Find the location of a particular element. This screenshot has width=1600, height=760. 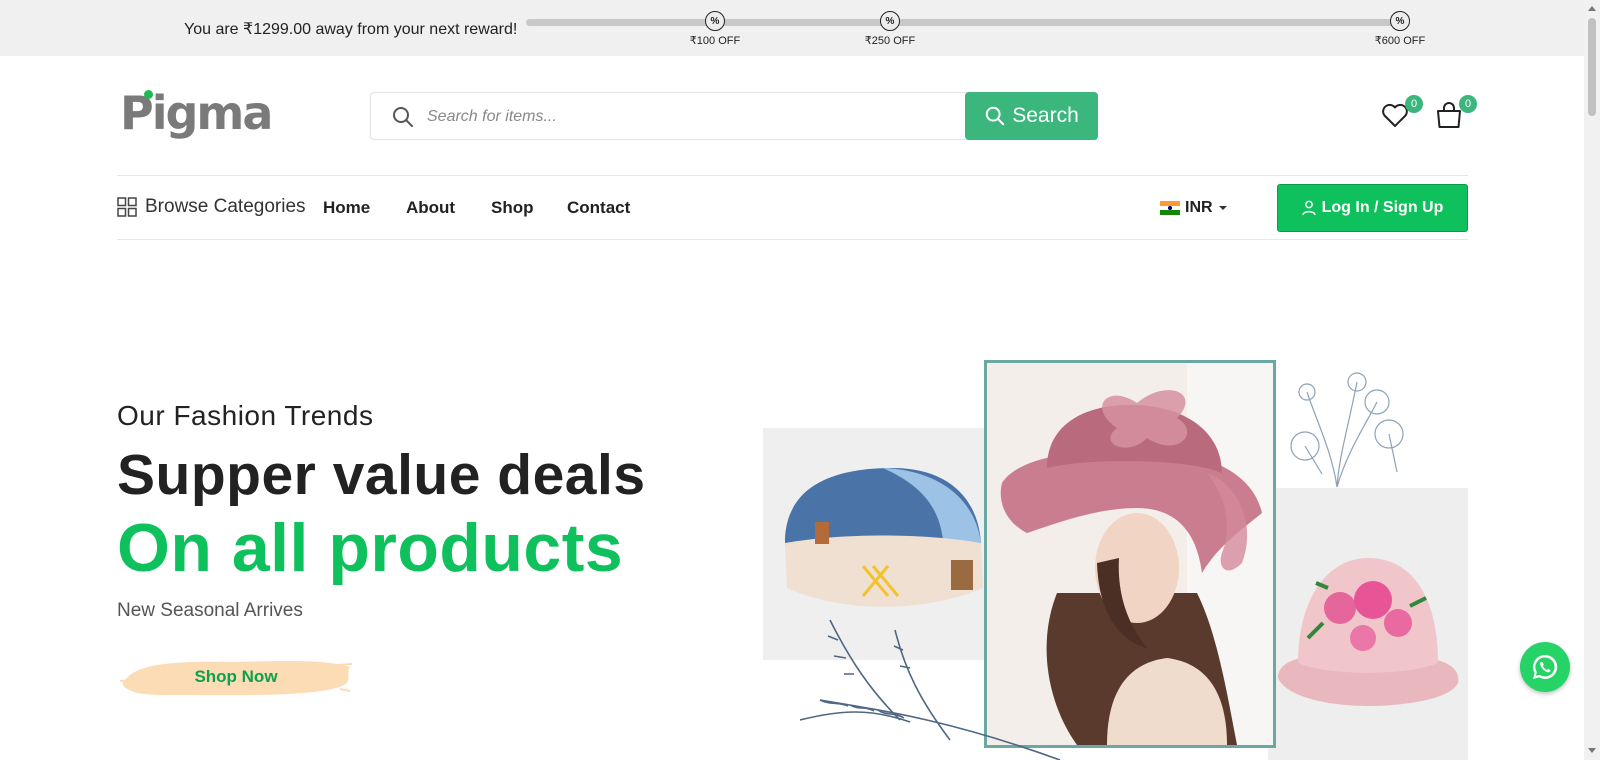

search-button: Search is located at coordinates (1031, 116).